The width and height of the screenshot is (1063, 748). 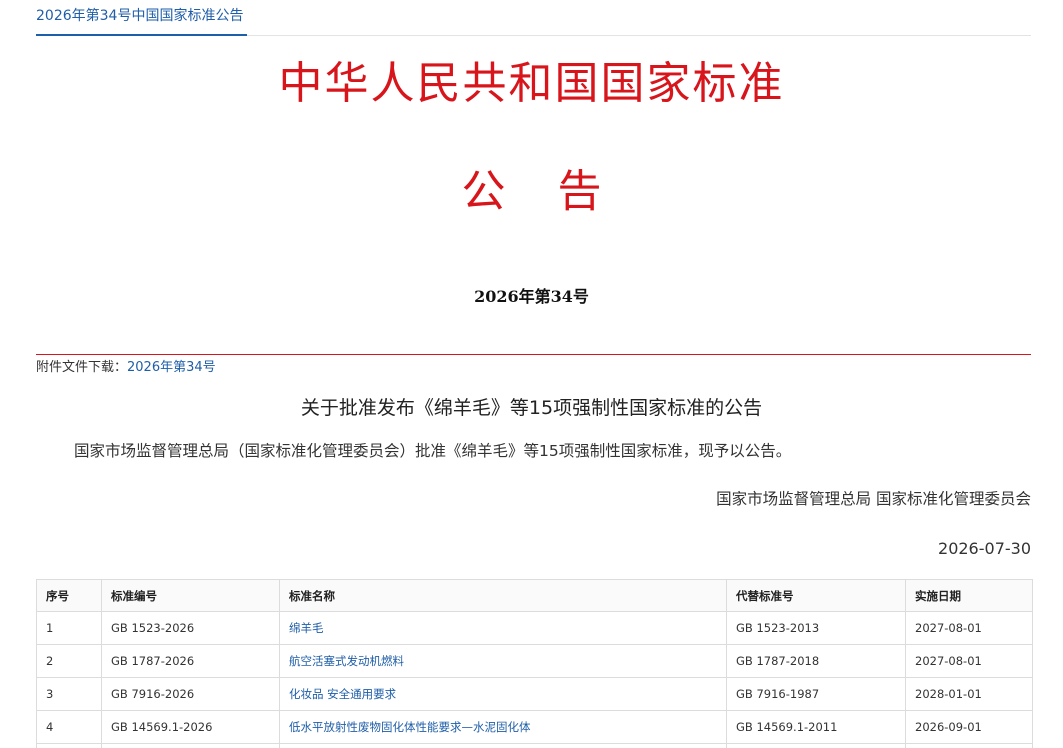 What do you see at coordinates (190, 628) in the screenshot?
I see `row-std-no: GB 1523-2026` at bounding box center [190, 628].